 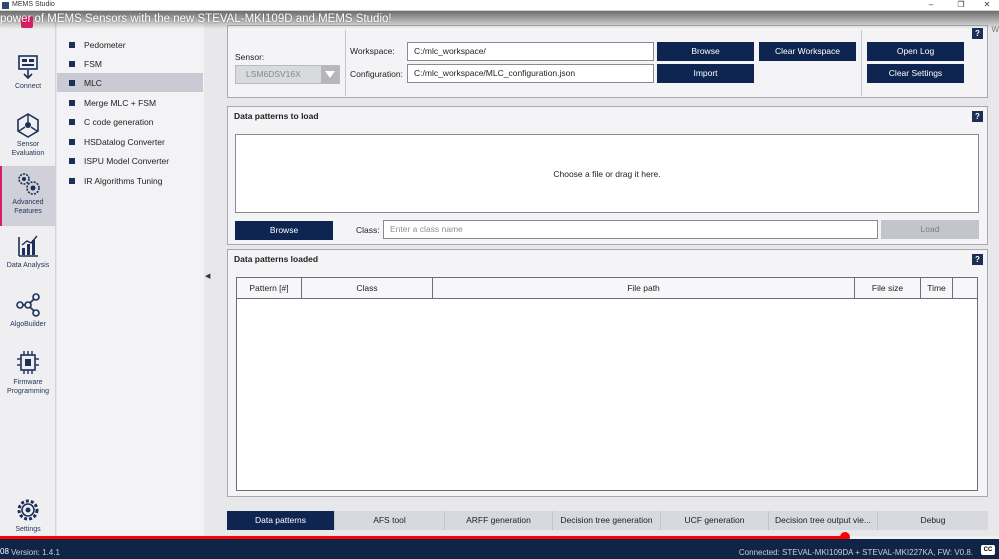 What do you see at coordinates (28, 67) in the screenshot?
I see `connect-icon` at bounding box center [28, 67].